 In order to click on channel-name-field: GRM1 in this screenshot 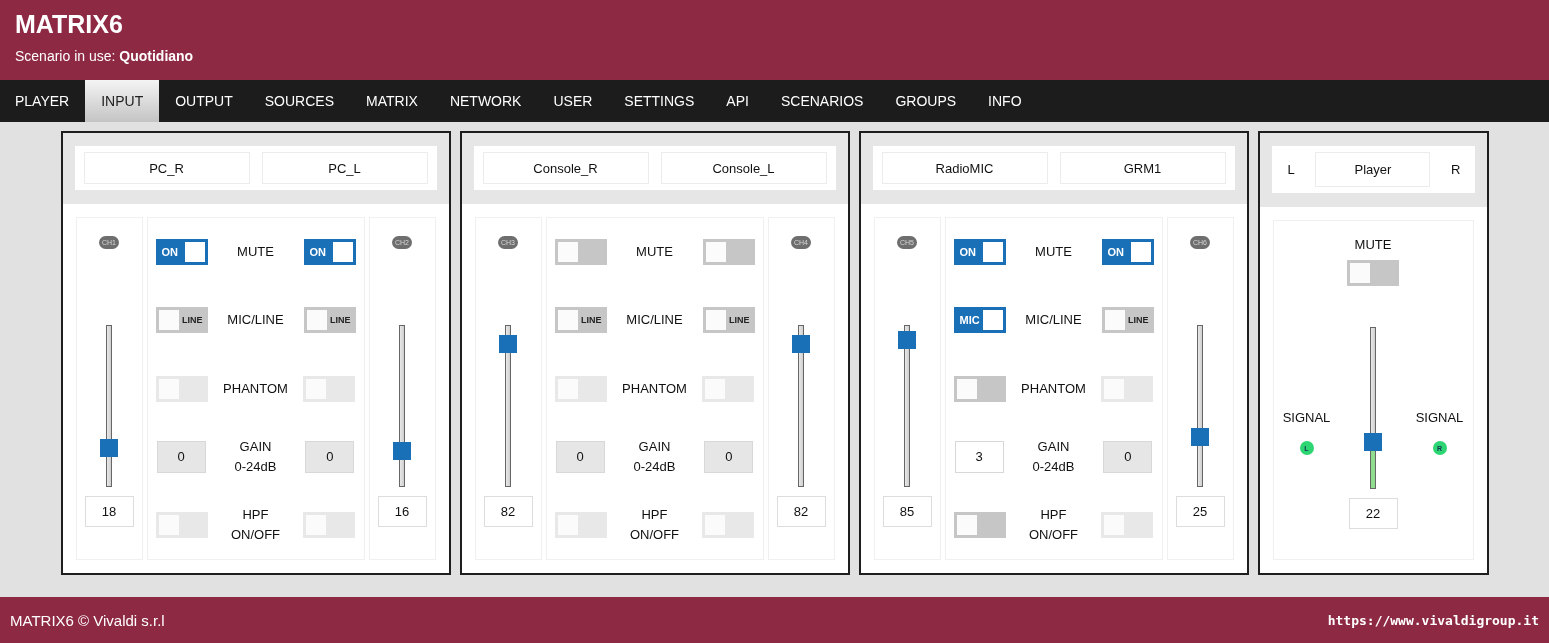, I will do `click(1142, 168)`.